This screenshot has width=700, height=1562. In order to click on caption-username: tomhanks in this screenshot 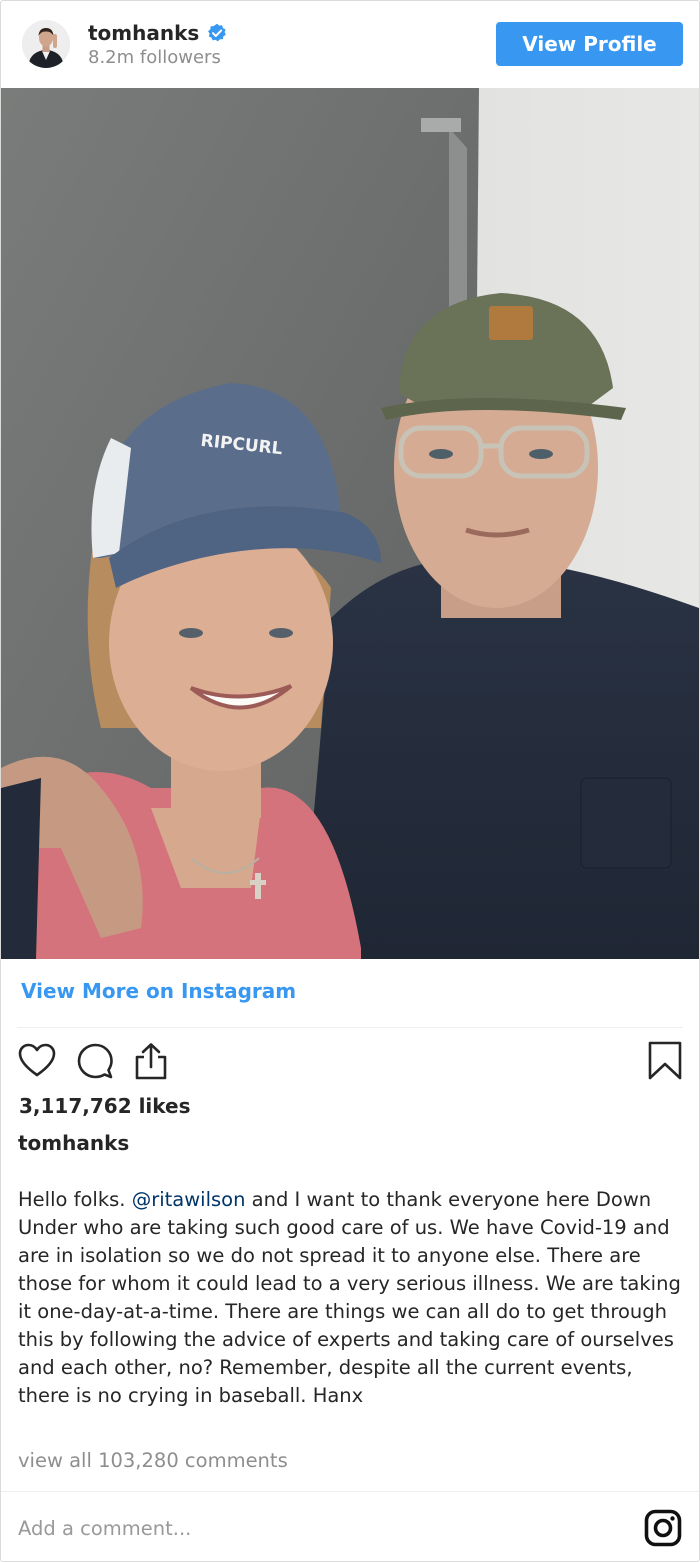, I will do `click(73, 1143)`.